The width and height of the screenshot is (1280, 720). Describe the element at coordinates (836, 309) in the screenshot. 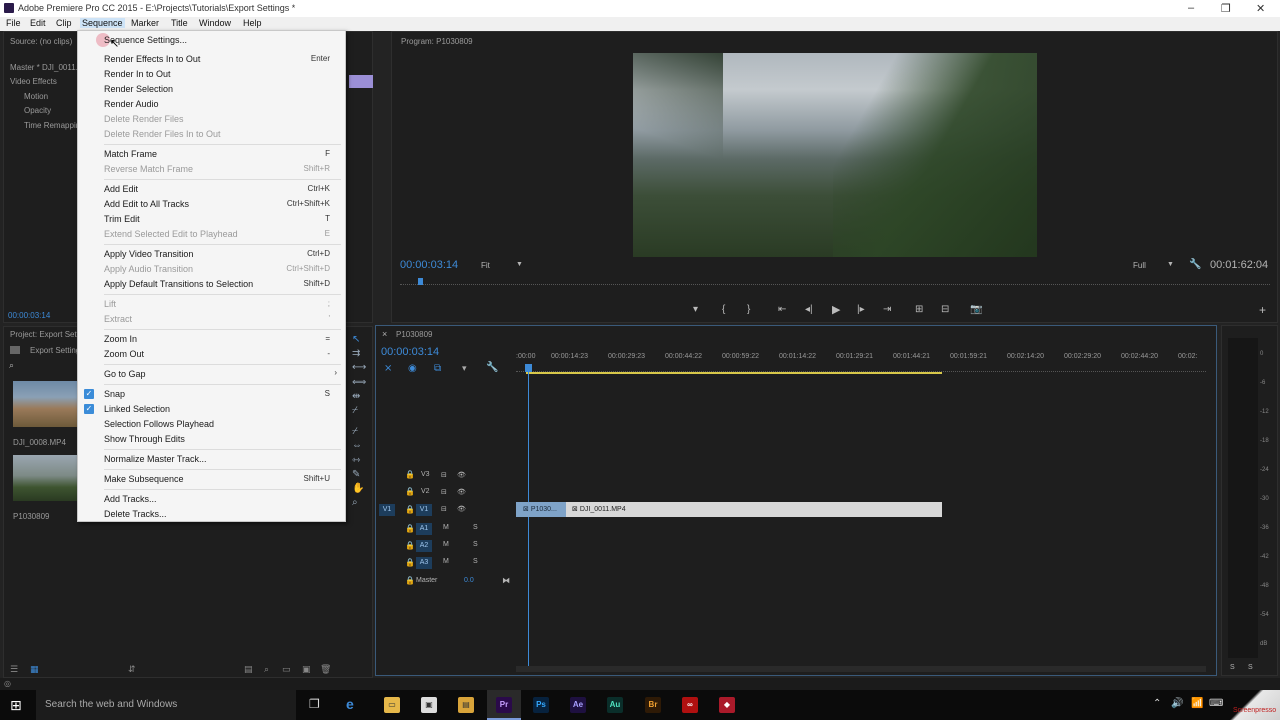

I see `play-icon: ▶` at that location.